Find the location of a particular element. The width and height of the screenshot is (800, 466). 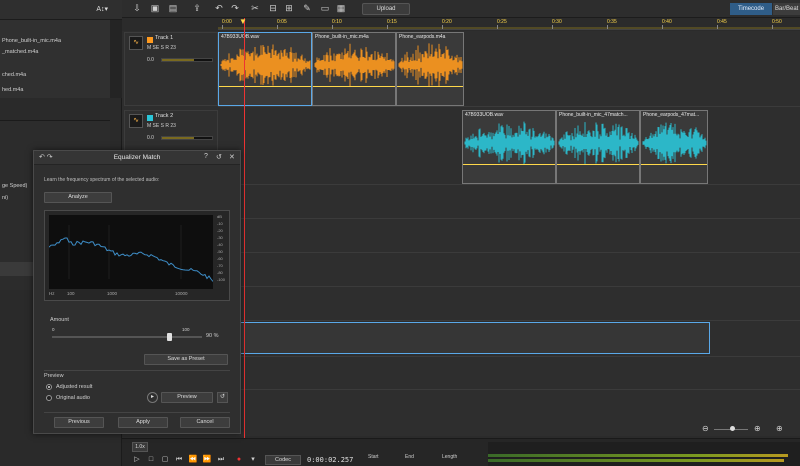

audio-clip: Phone_earpods.m4a is located at coordinates (430, 69).